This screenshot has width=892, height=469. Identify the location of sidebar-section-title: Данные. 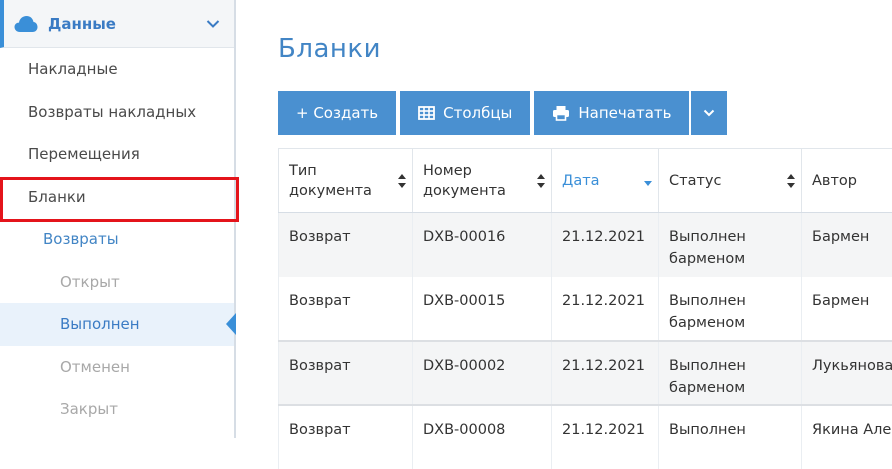
(127, 24).